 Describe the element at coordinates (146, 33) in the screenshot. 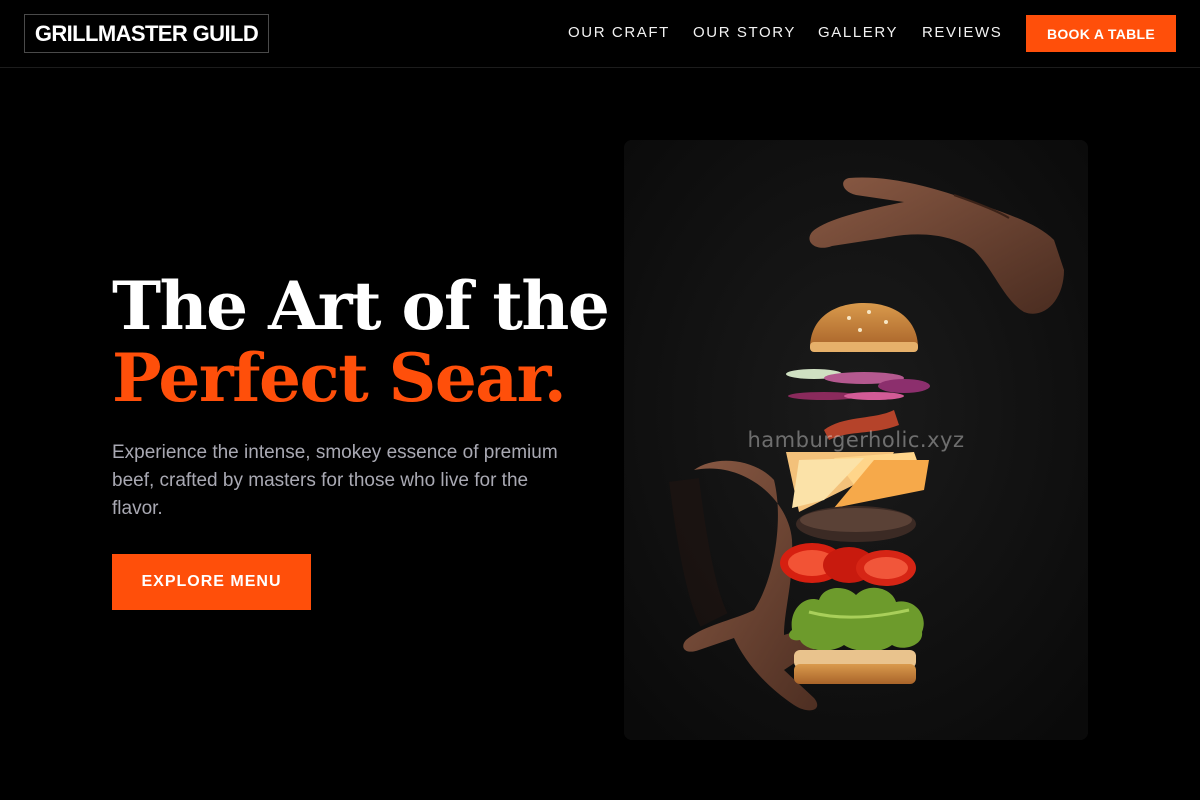

I see `brand-logo: GRILLMASTER GUILD` at that location.